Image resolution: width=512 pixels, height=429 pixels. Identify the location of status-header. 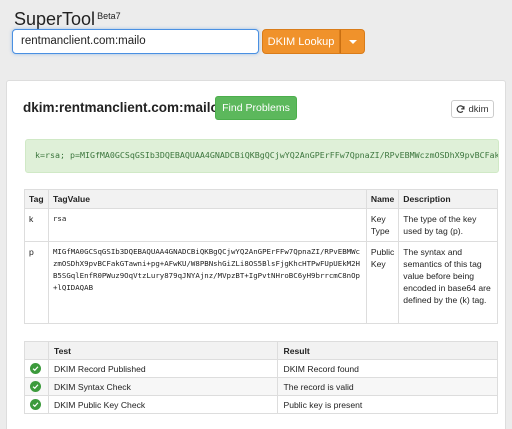
(36, 350).